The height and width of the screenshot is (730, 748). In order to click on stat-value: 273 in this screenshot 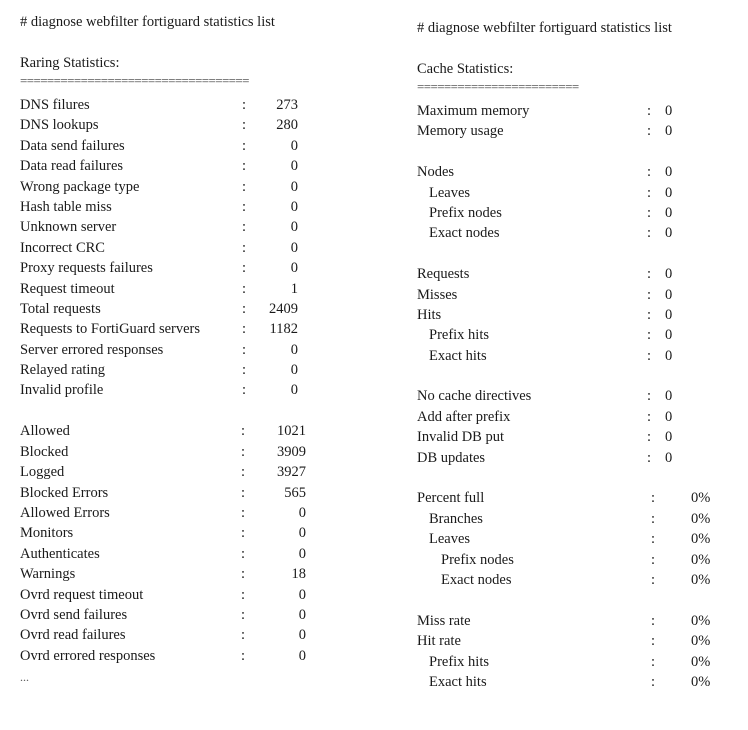, I will do `click(287, 105)`.